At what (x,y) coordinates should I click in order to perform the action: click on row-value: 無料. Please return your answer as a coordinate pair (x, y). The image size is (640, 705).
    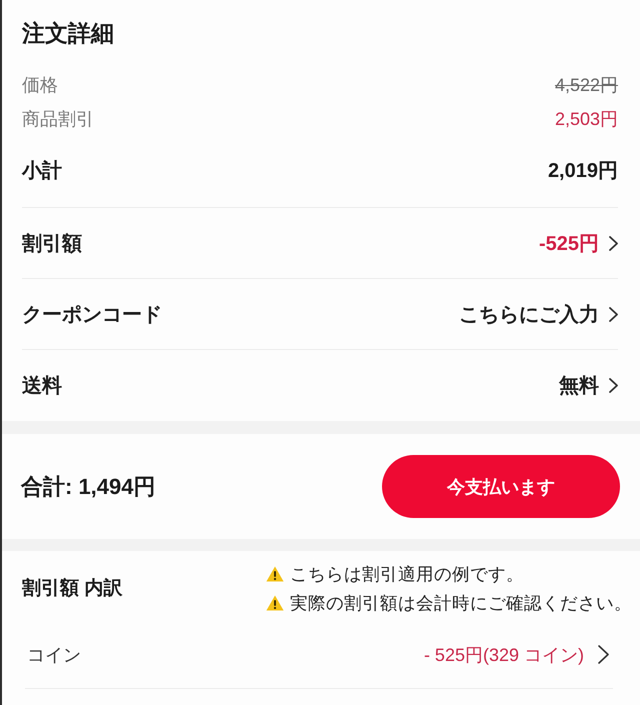
    Looking at the image, I should click on (579, 385).